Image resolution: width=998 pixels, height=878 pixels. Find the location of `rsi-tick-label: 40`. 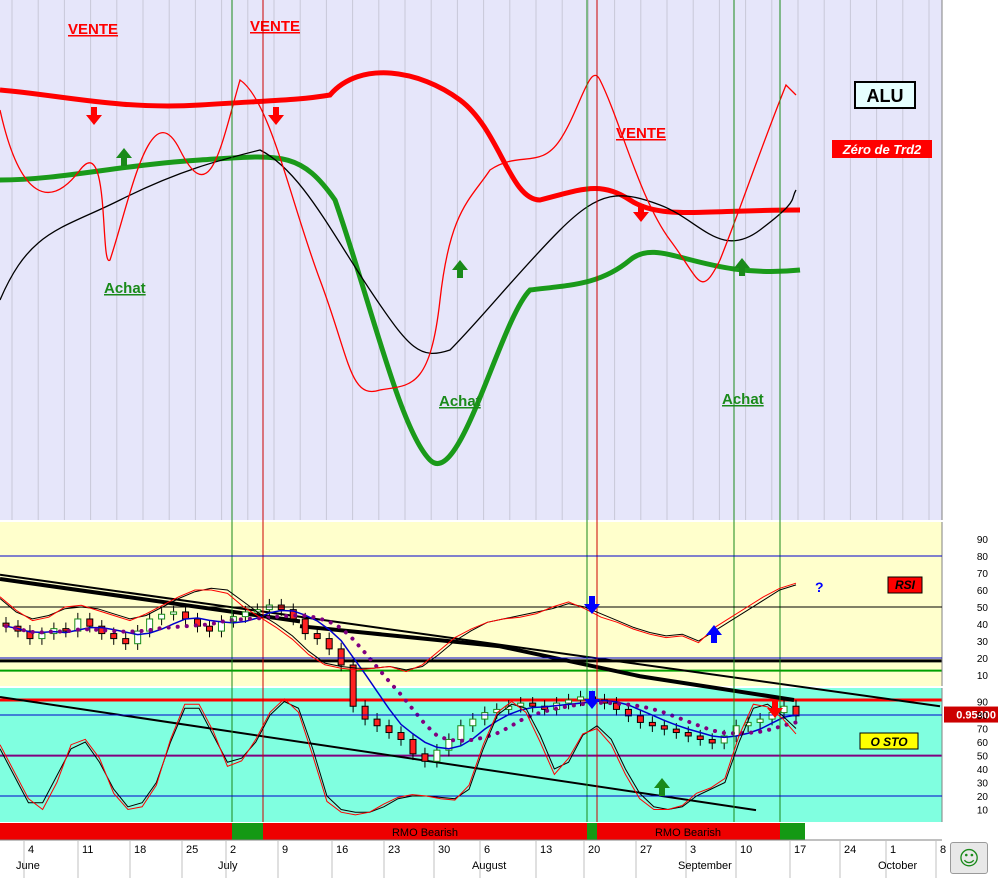

rsi-tick-label: 40 is located at coordinates (983, 625).